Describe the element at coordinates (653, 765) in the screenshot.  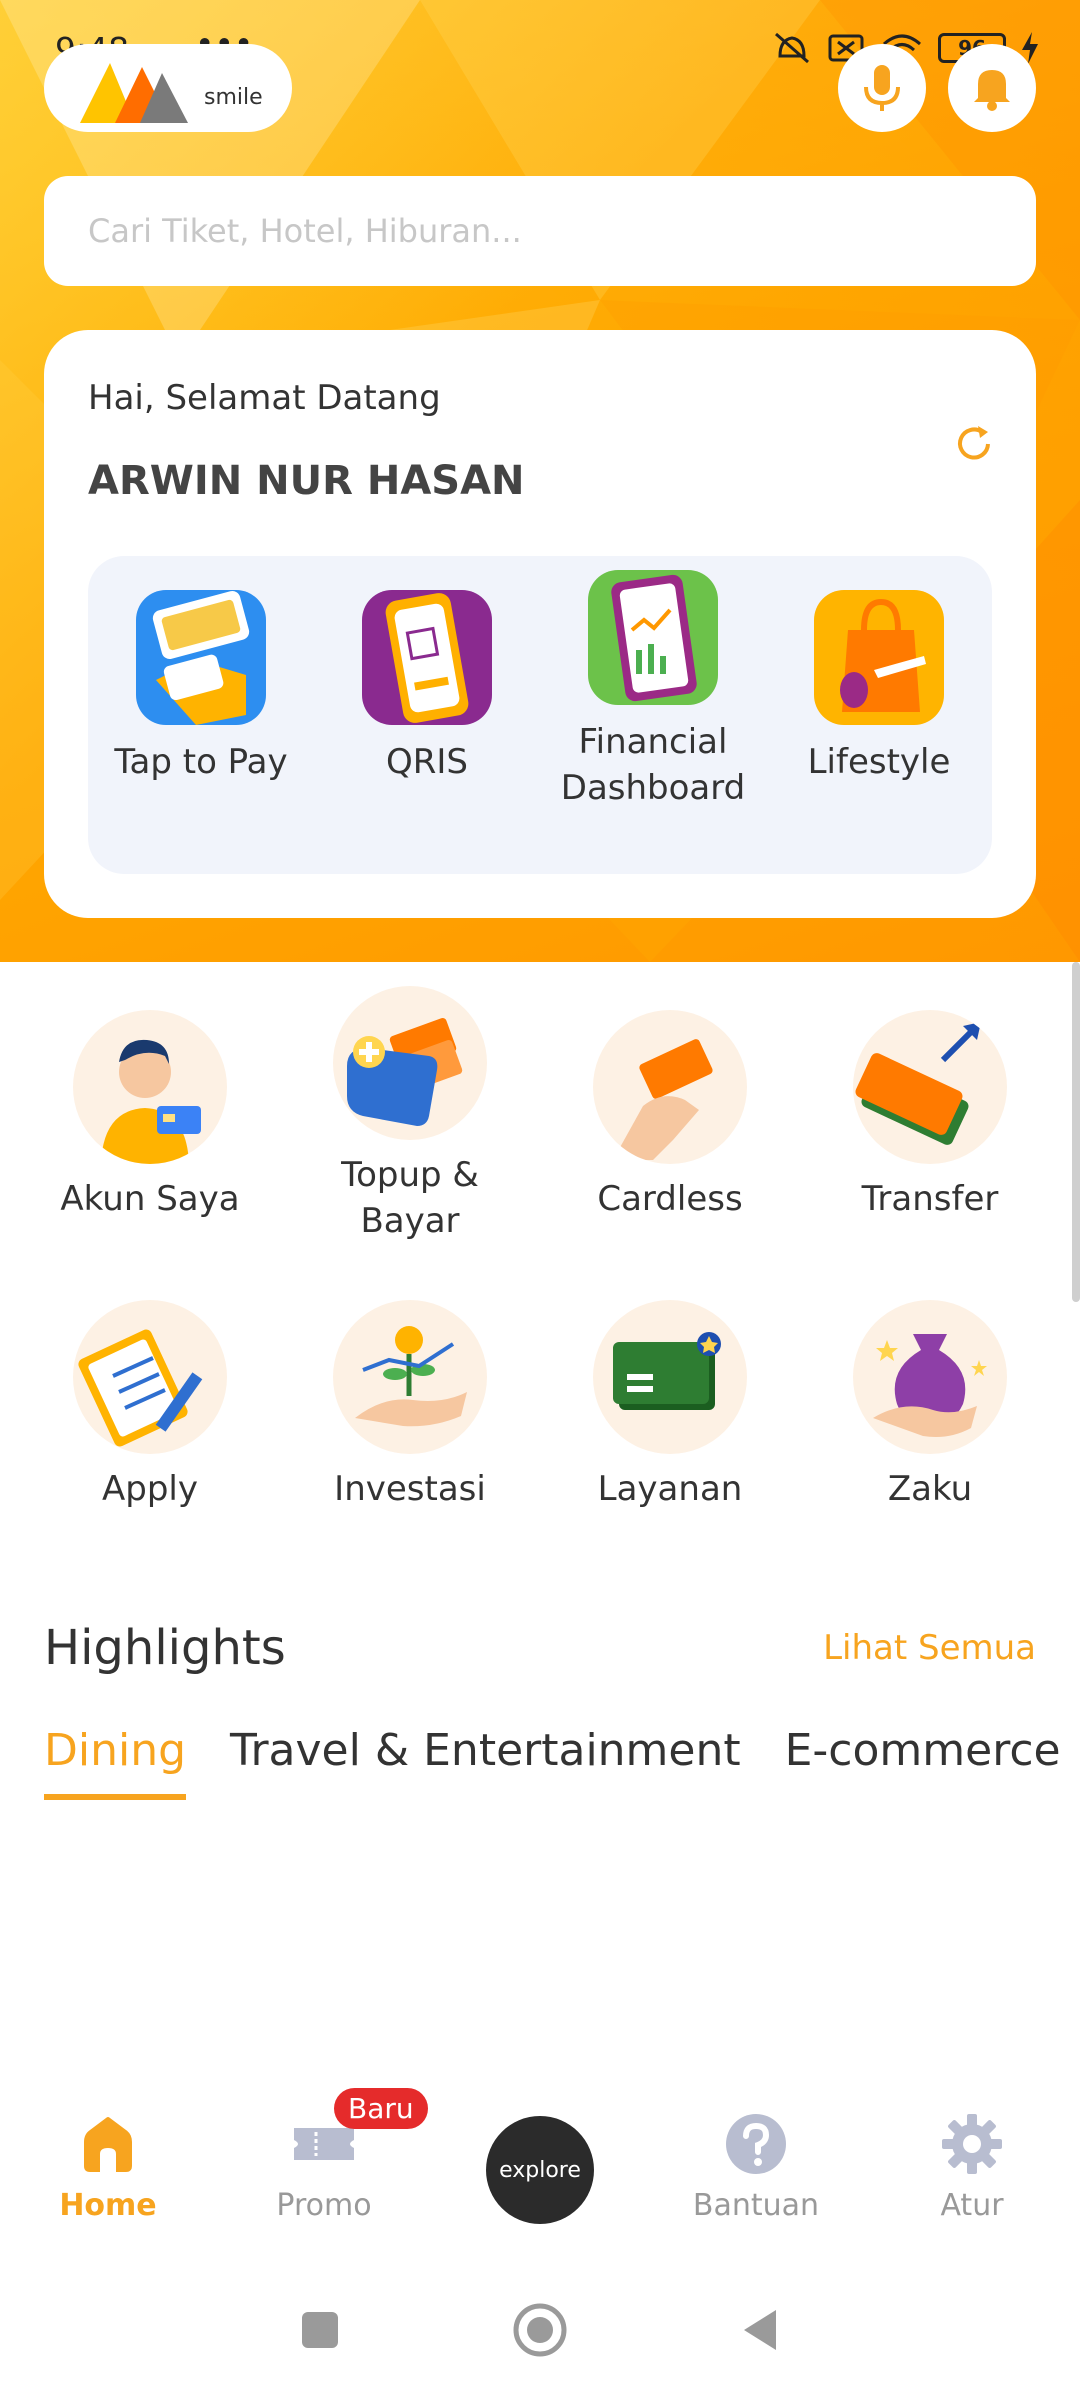
I see `quick-action-label: Financial Dashboard` at that location.